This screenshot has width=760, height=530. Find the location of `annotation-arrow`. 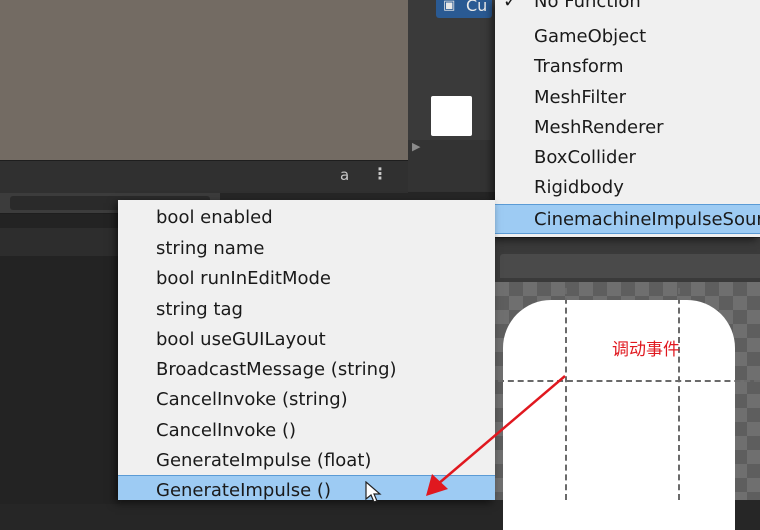

annotation-arrow is located at coordinates (496, 435).